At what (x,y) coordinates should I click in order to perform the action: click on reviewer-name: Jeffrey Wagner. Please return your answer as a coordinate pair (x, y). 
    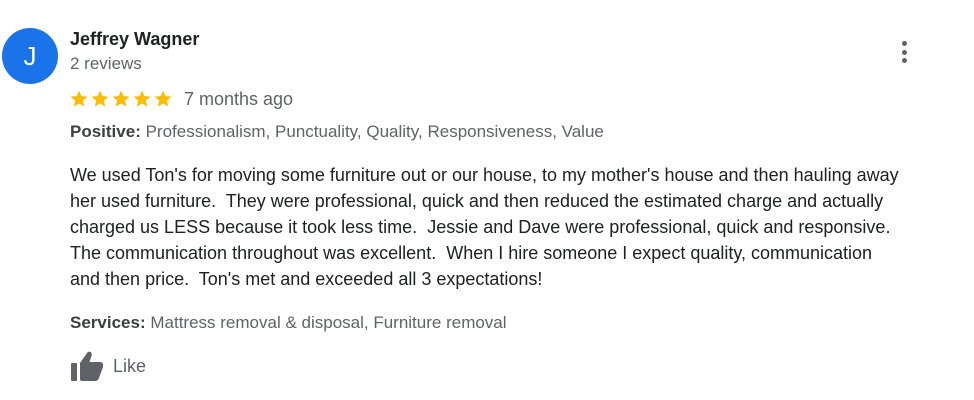
    Looking at the image, I should click on (134, 39).